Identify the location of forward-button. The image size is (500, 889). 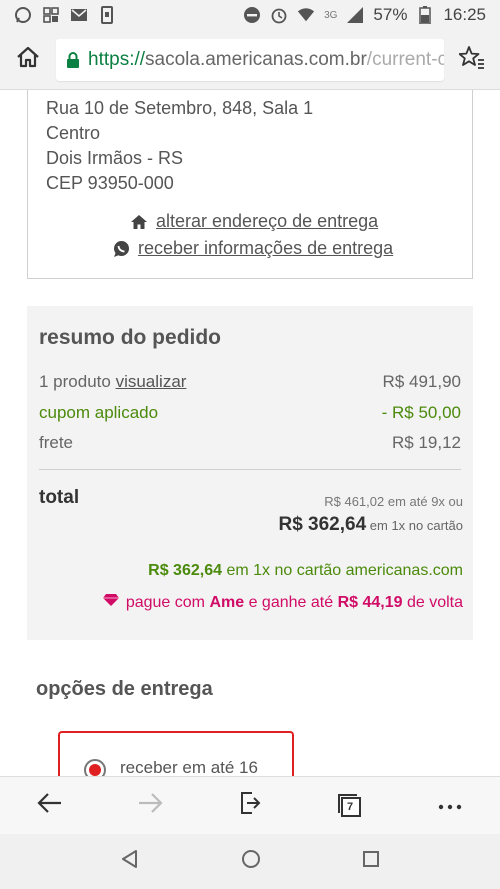
(150, 806).